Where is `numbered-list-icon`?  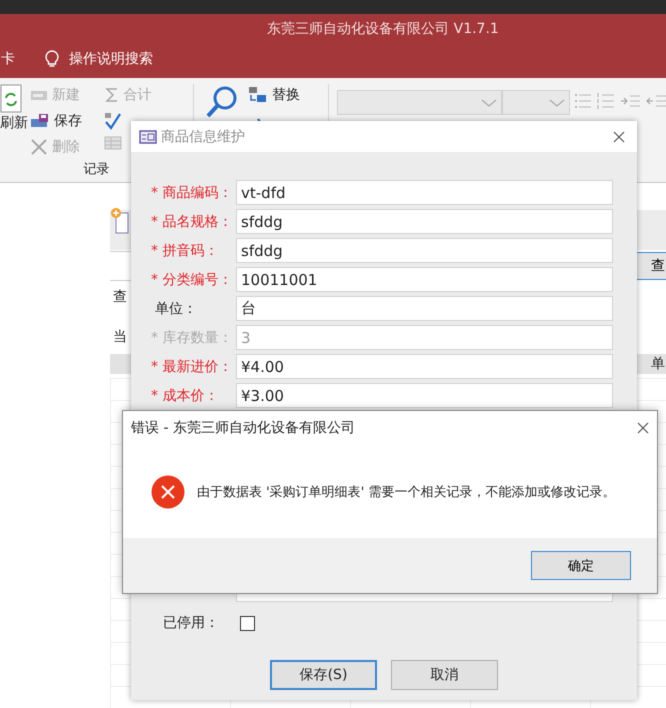
numbered-list-icon is located at coordinates (606, 101).